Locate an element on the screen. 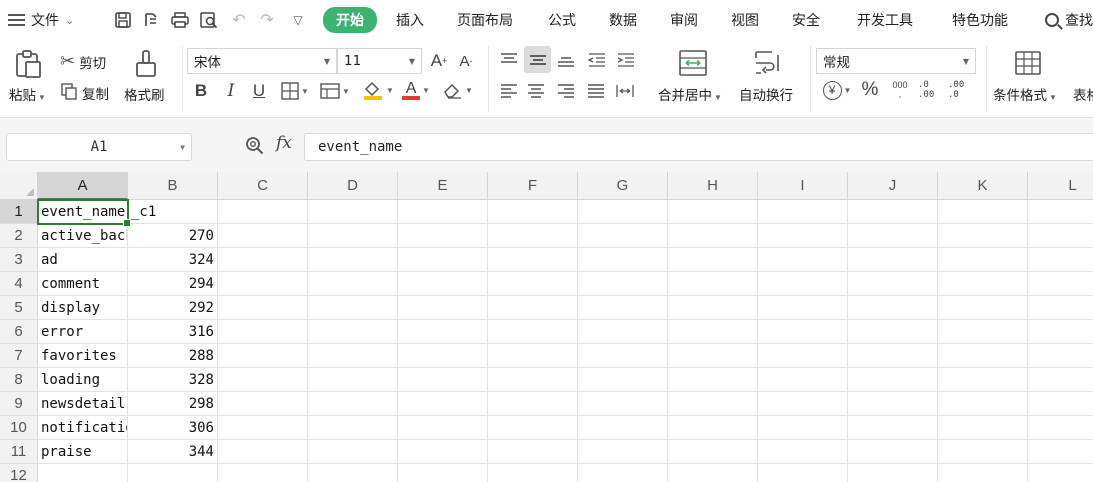  cell-e10 is located at coordinates (443, 428).